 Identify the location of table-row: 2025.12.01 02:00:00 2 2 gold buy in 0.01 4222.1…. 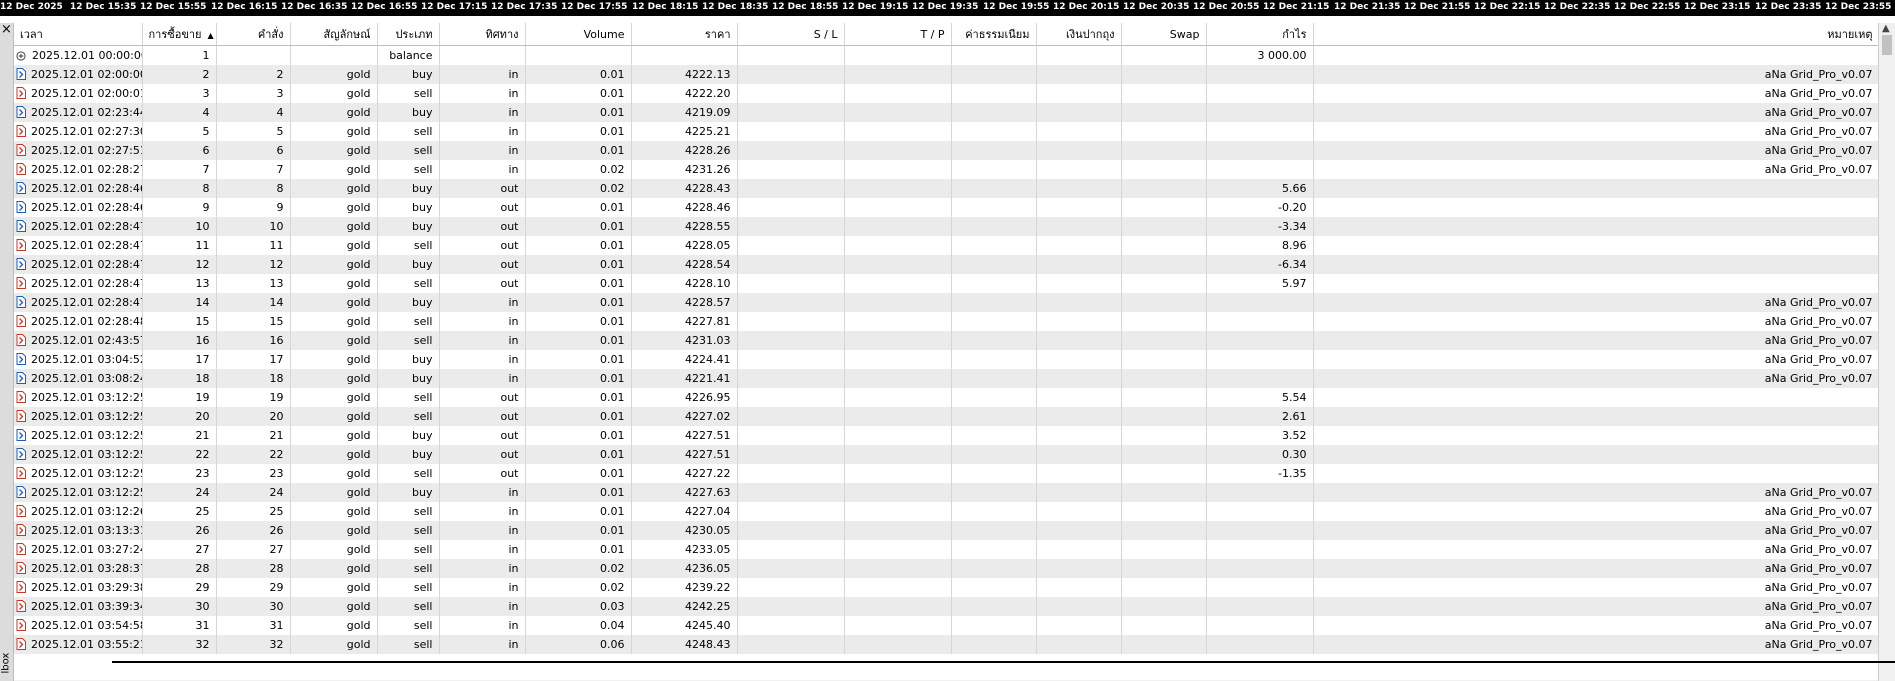
(946, 74).